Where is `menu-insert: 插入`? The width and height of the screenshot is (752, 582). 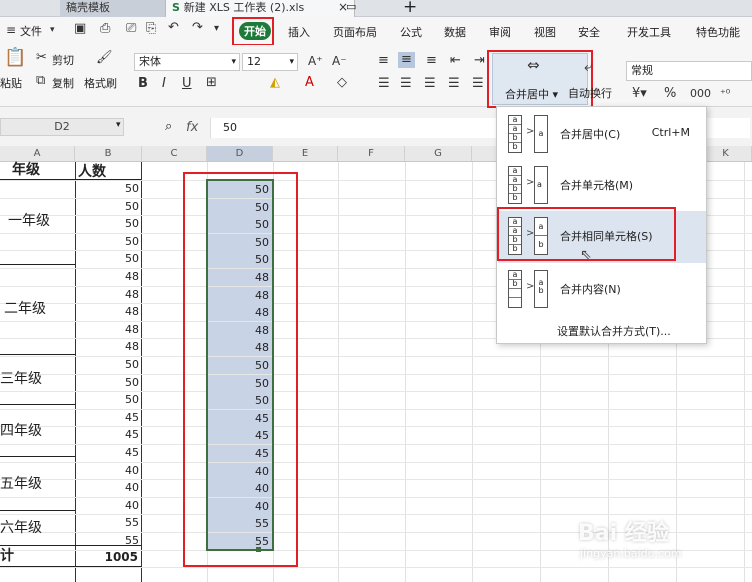
menu-insert: 插入 is located at coordinates (299, 32).